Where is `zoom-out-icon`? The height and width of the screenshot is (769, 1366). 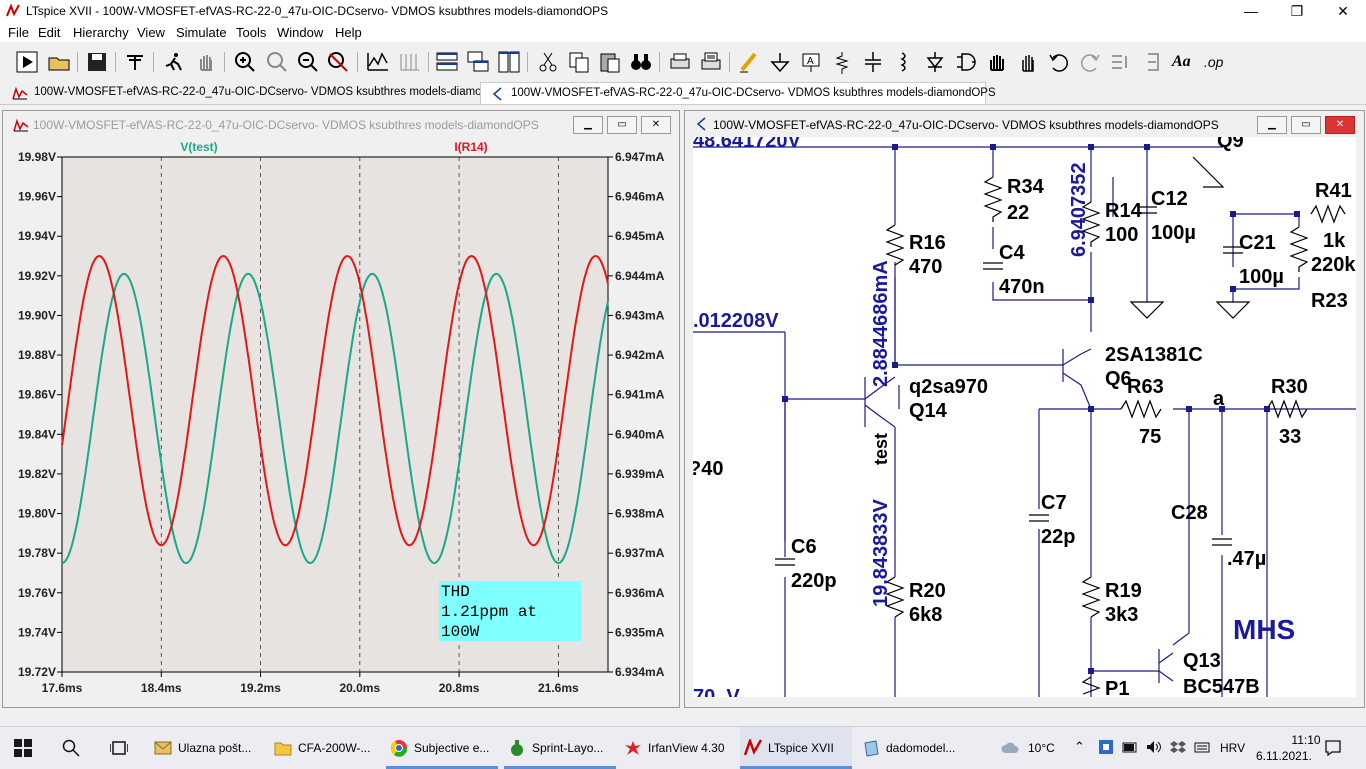
zoom-out-icon is located at coordinates (308, 62).